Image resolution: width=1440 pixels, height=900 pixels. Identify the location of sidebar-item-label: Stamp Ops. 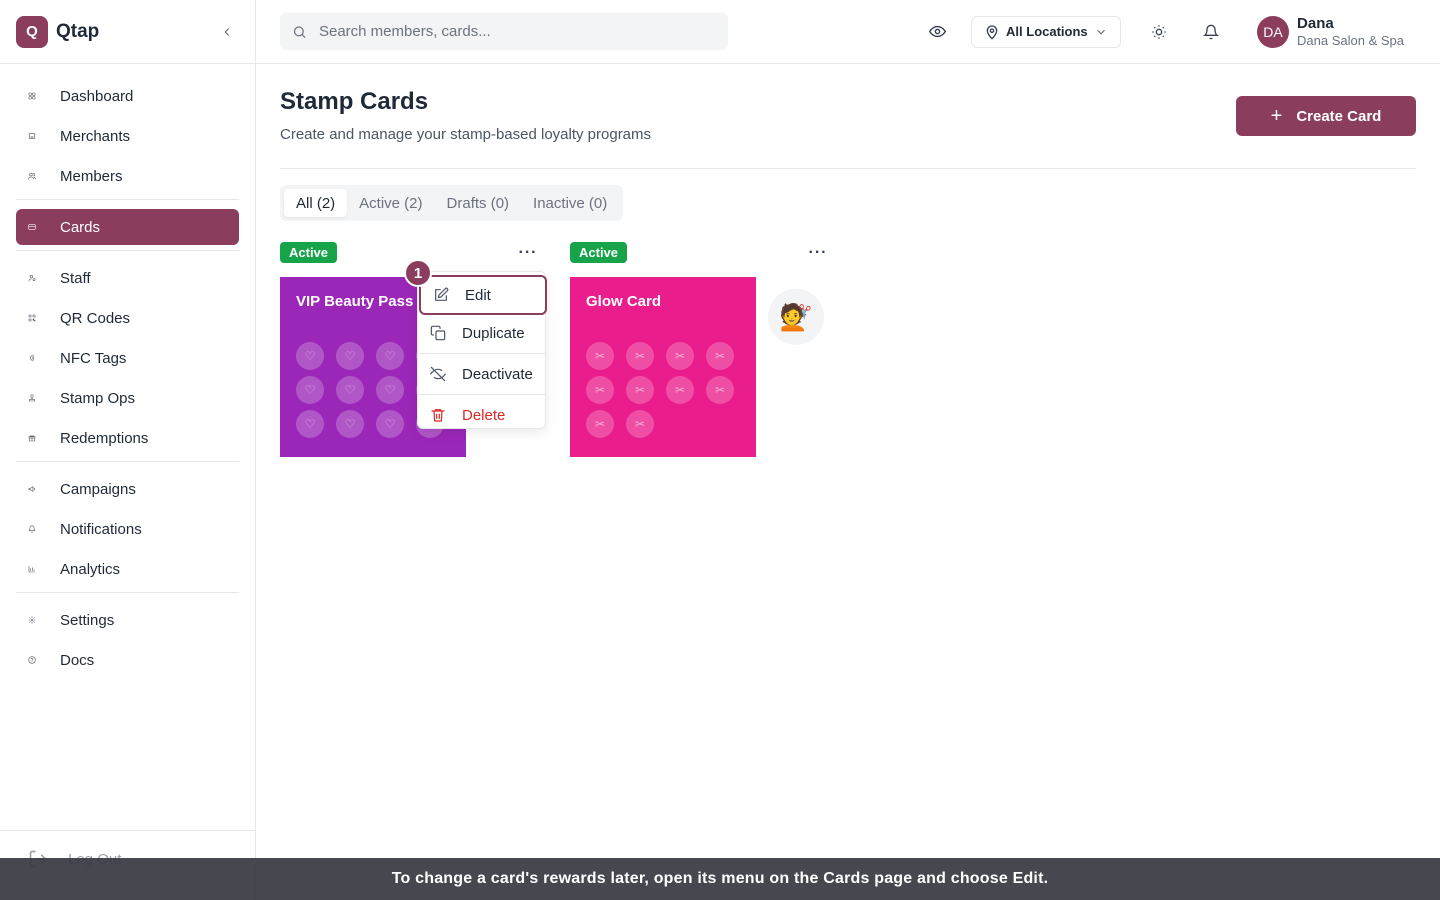
(98, 398).